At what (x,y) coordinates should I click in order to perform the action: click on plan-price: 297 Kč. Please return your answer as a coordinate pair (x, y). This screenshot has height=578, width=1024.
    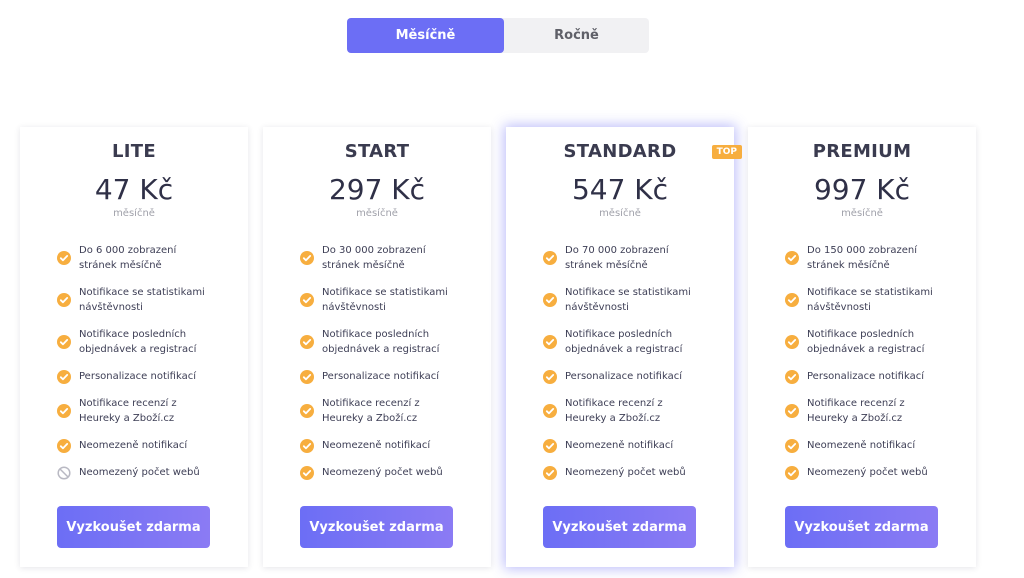
    Looking at the image, I should click on (377, 189).